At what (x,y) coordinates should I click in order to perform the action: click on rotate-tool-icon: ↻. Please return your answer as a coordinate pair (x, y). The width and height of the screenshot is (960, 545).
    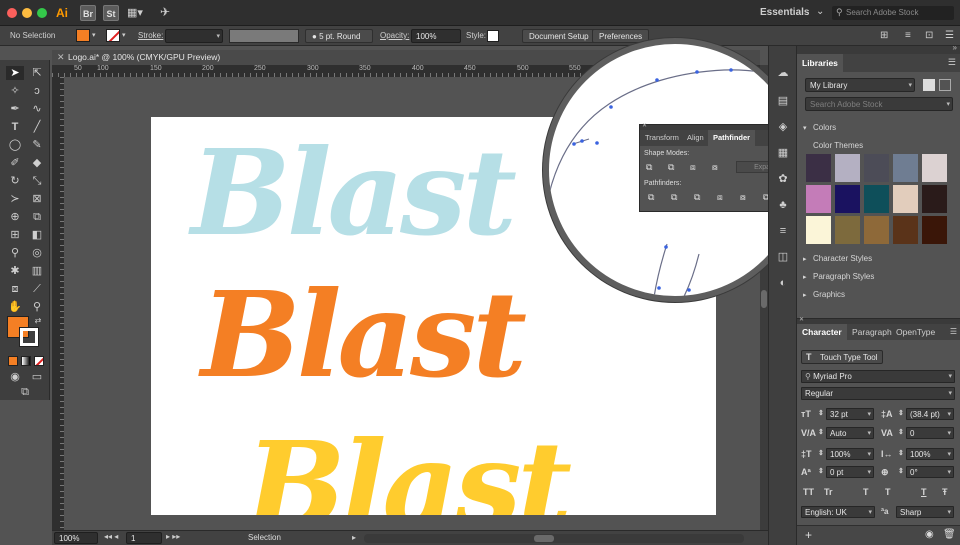
    Looking at the image, I should click on (15, 181).